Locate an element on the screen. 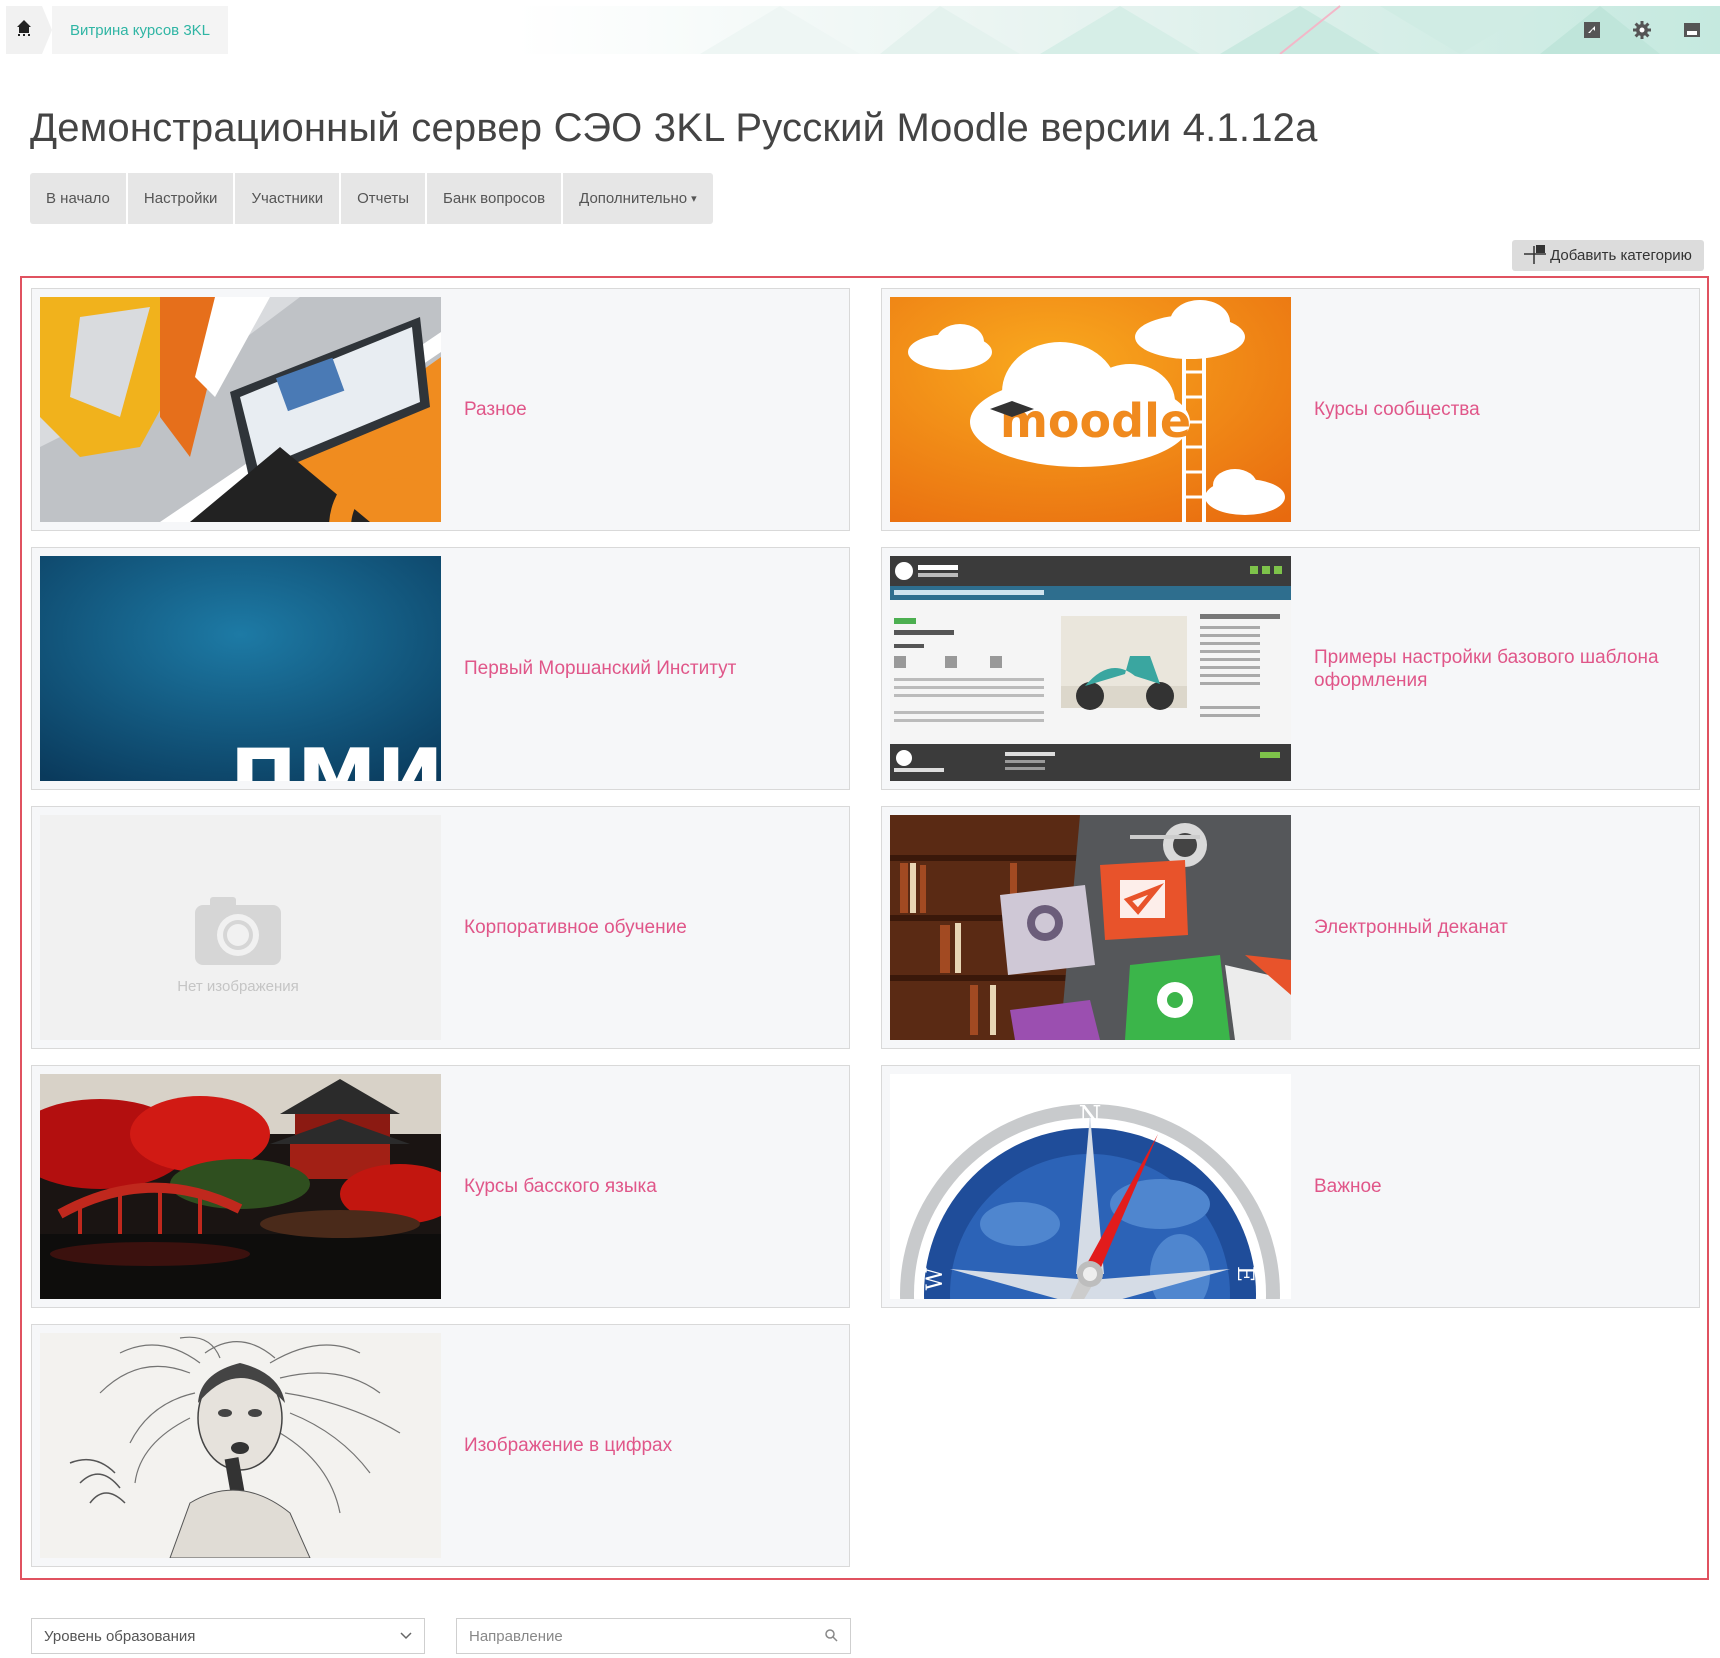  add-category-icon is located at coordinates (1535, 256).